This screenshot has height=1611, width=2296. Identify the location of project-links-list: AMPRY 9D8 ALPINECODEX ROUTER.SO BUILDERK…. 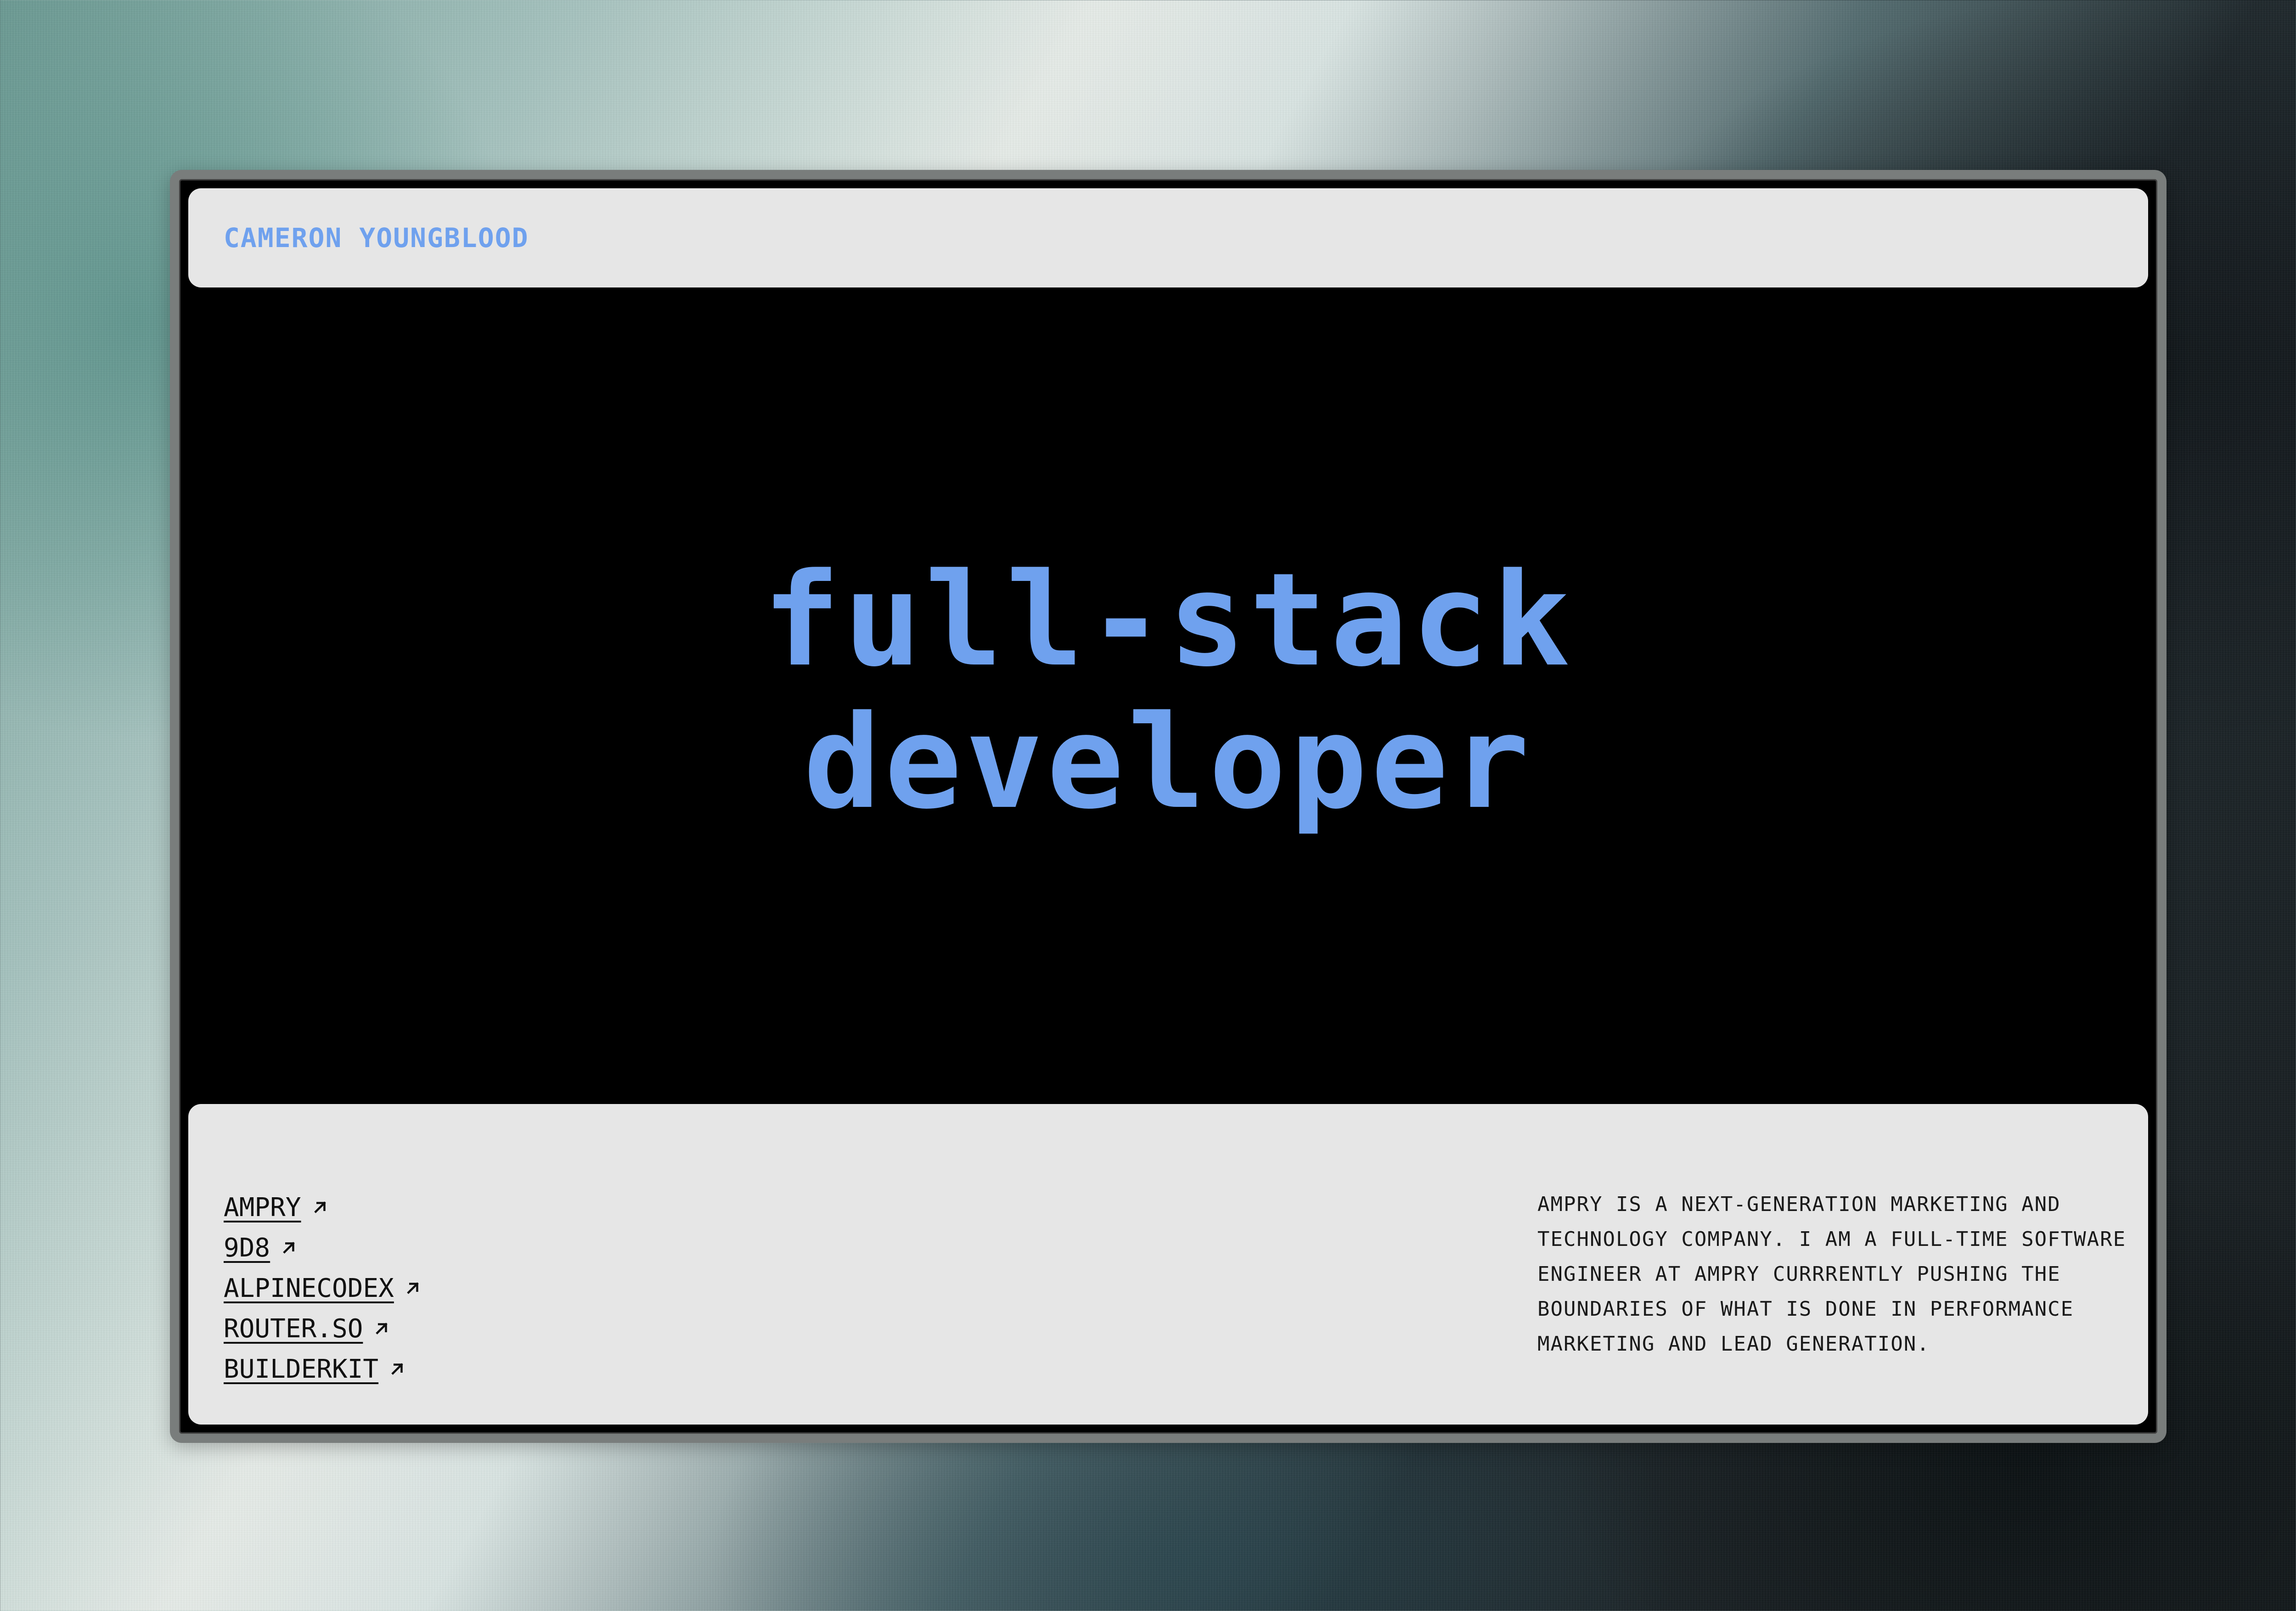
(323, 1288).